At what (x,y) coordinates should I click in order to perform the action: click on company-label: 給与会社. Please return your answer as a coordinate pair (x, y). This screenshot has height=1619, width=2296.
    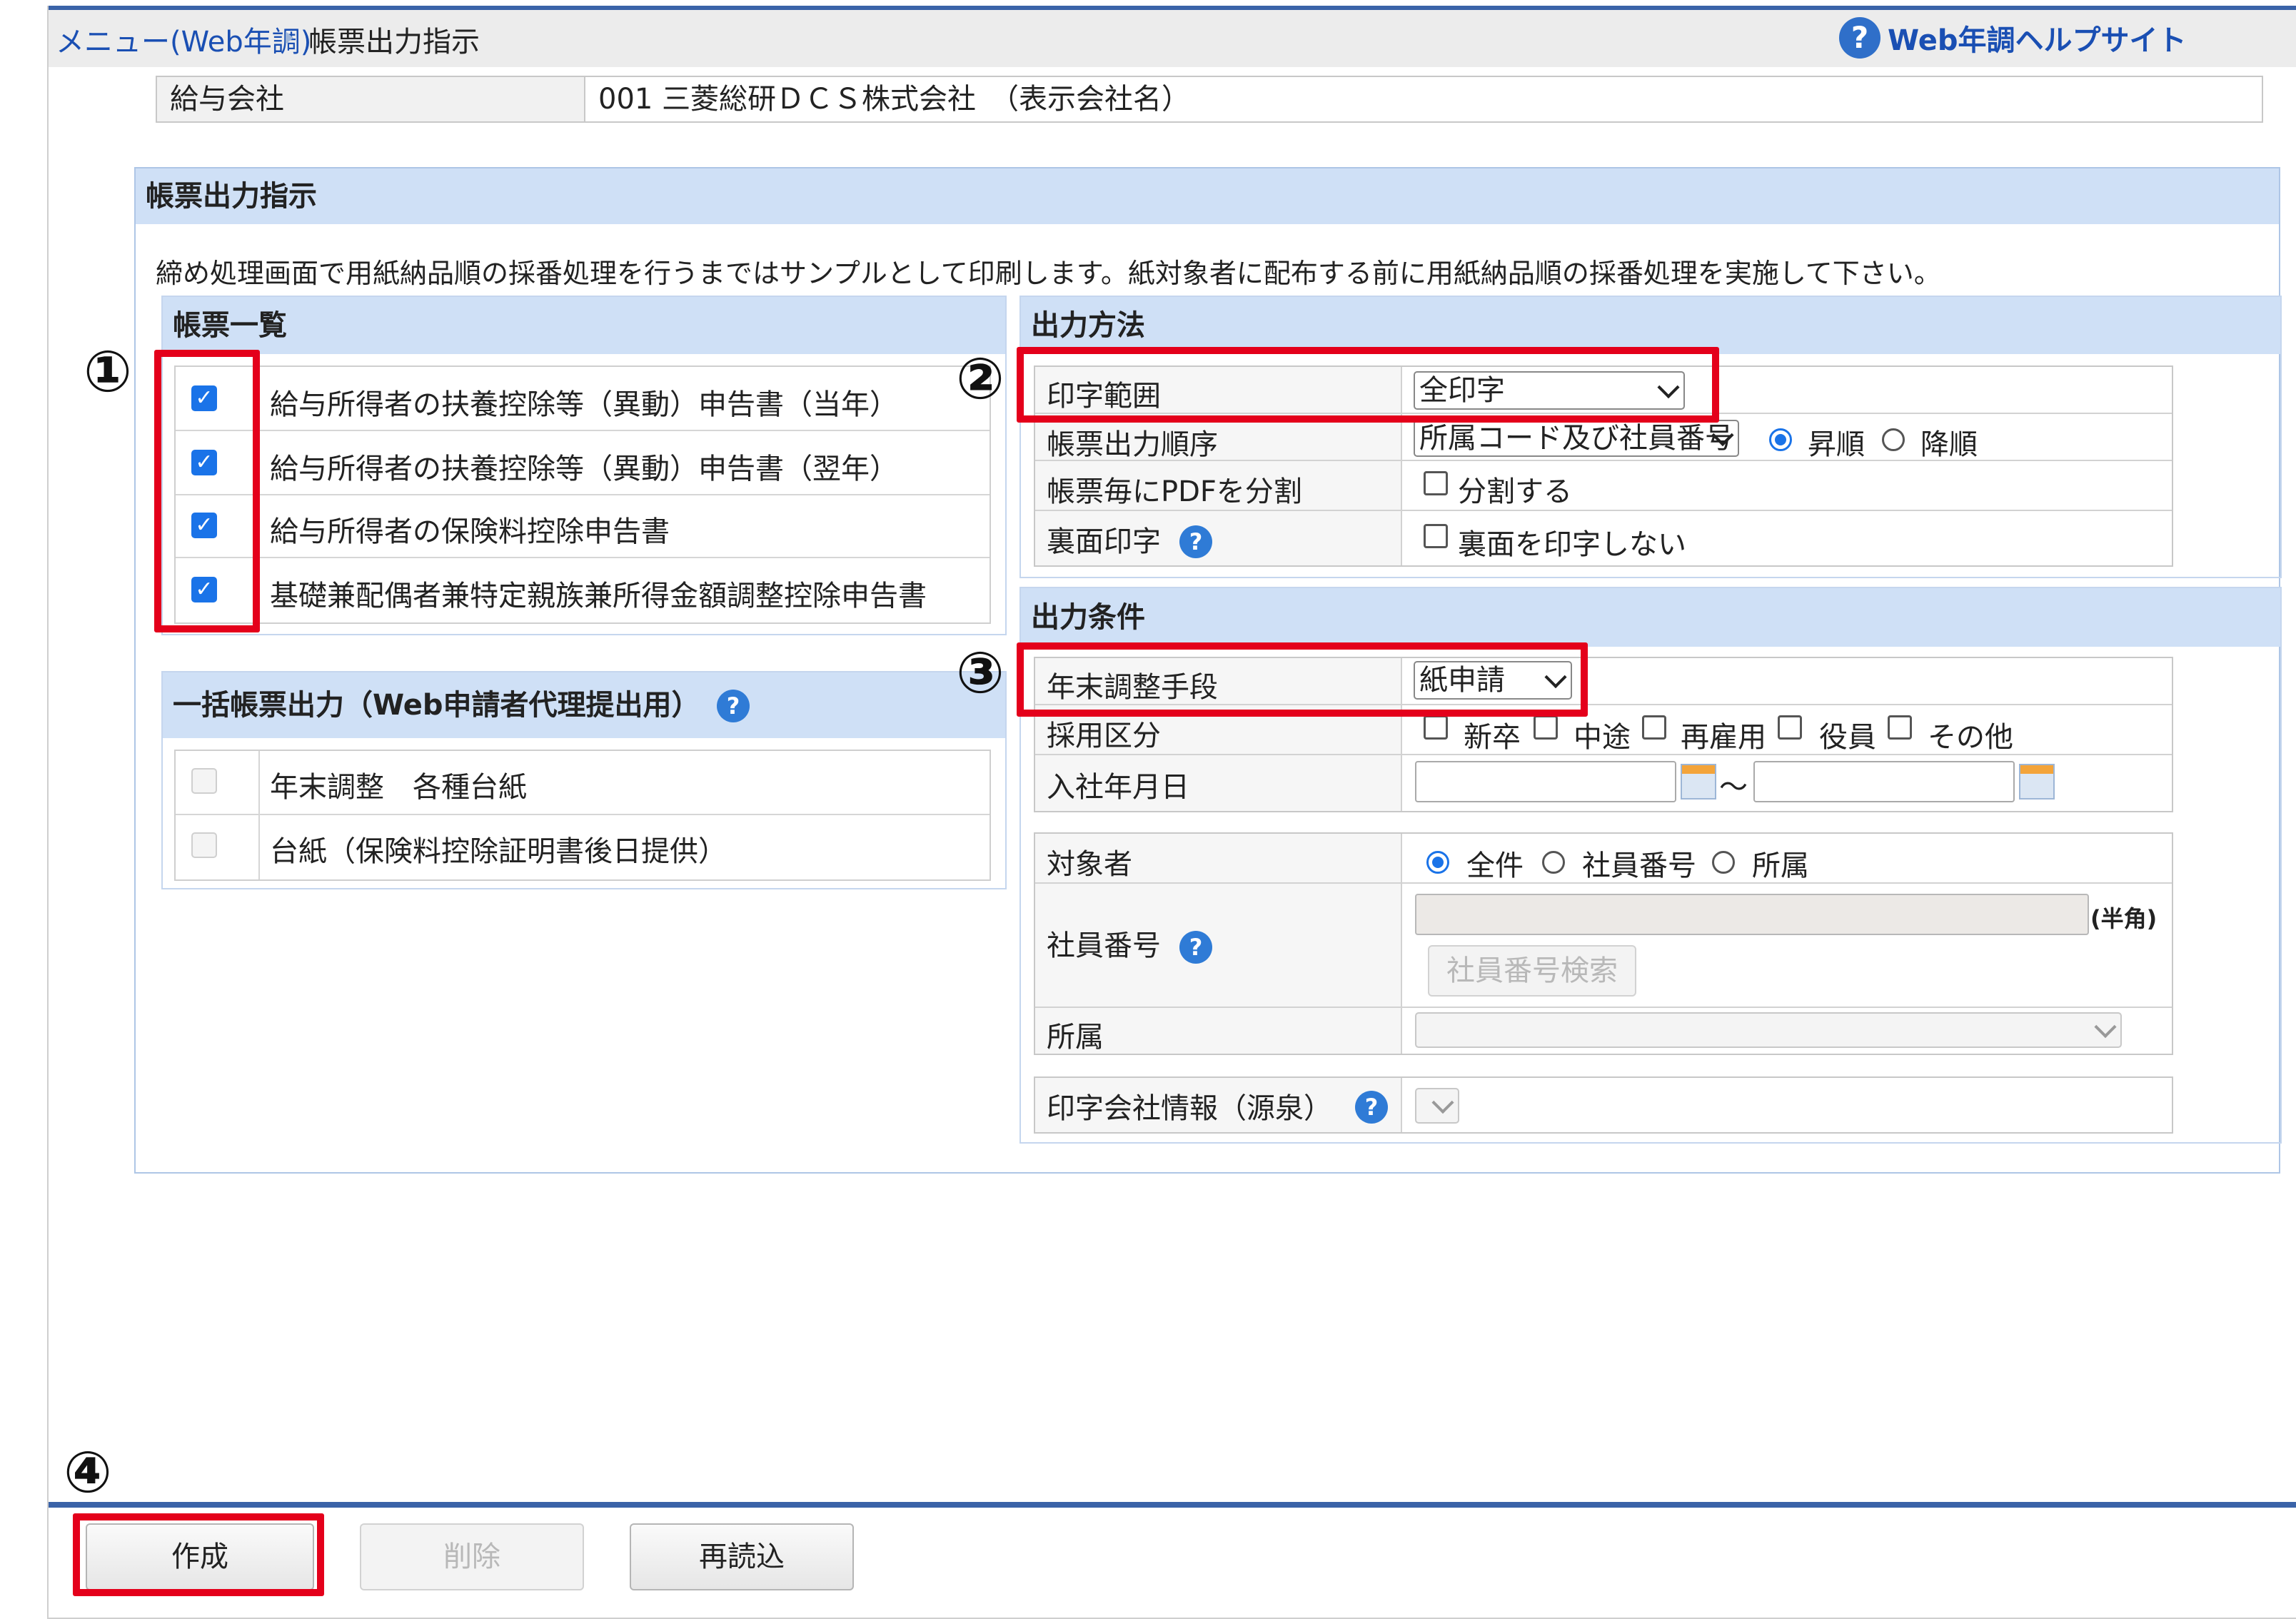
    Looking at the image, I should click on (371, 99).